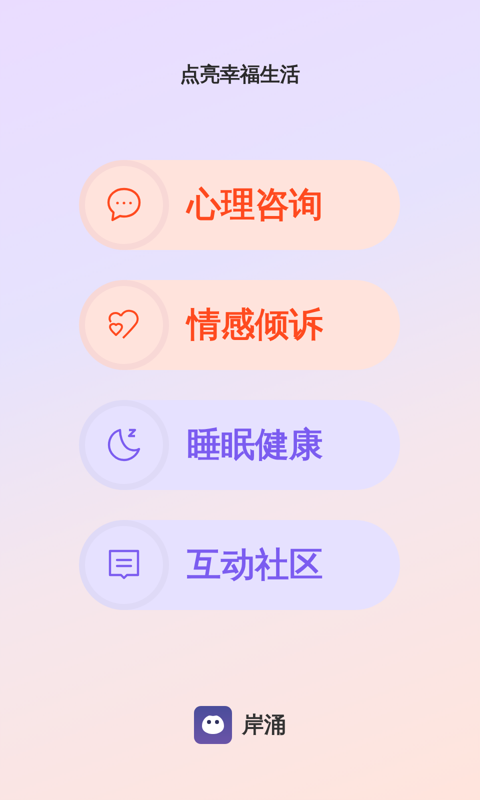 The width and height of the screenshot is (480, 800). What do you see at coordinates (240, 205) in the screenshot?
I see `menu-button: 心理咨询` at bounding box center [240, 205].